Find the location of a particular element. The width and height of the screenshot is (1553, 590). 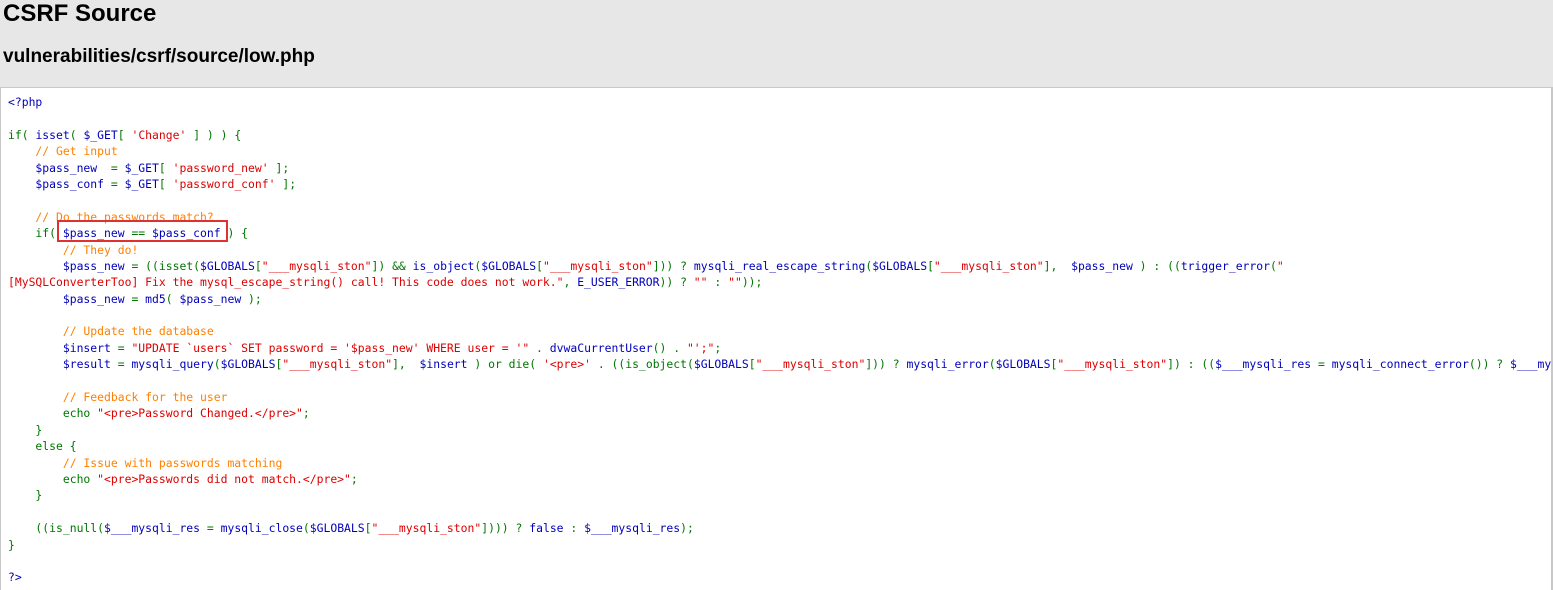

code-token: } is located at coordinates (11, 544).